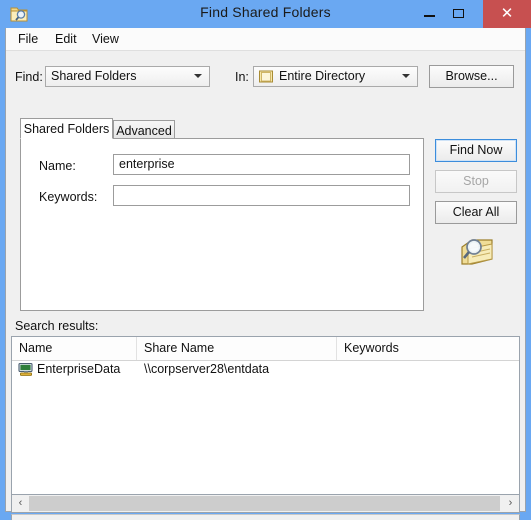 This screenshot has height=520, width=531. I want to click on clear-all-button: Clear All, so click(476, 212).